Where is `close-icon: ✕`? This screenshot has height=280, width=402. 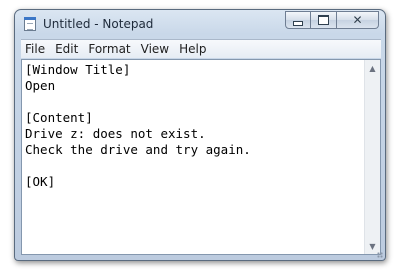 close-icon: ✕ is located at coordinates (357, 20).